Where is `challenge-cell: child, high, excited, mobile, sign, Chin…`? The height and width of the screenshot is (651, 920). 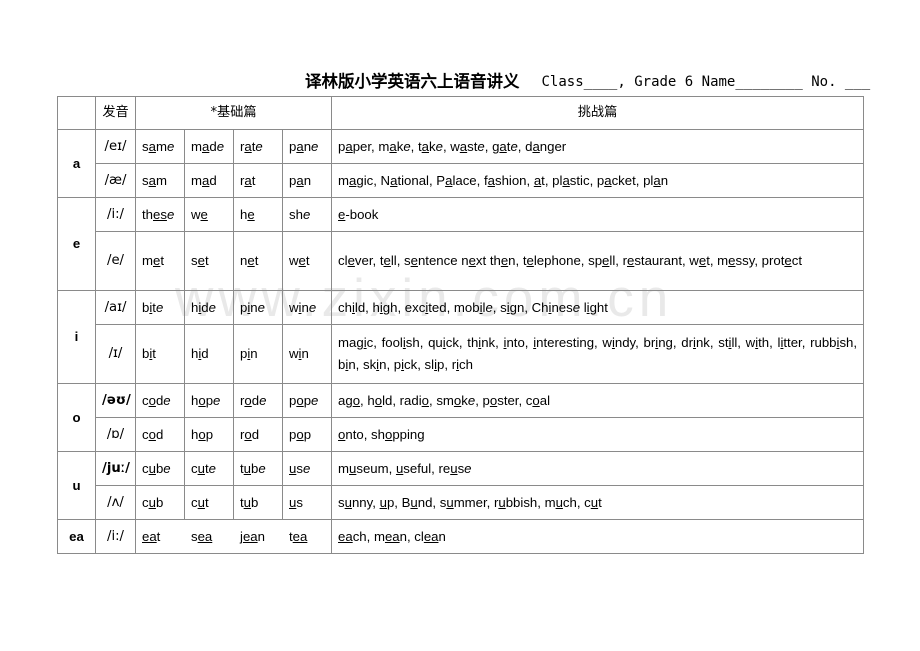 challenge-cell: child, high, excited, mobile, sign, Chin… is located at coordinates (598, 307).